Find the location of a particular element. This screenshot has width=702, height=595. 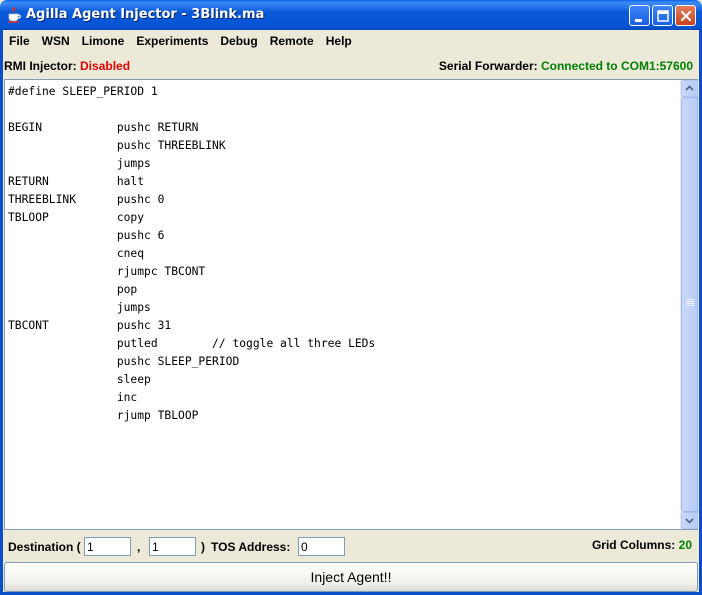

serial-forwarder-label: Serial Forwarder: is located at coordinates (488, 66).